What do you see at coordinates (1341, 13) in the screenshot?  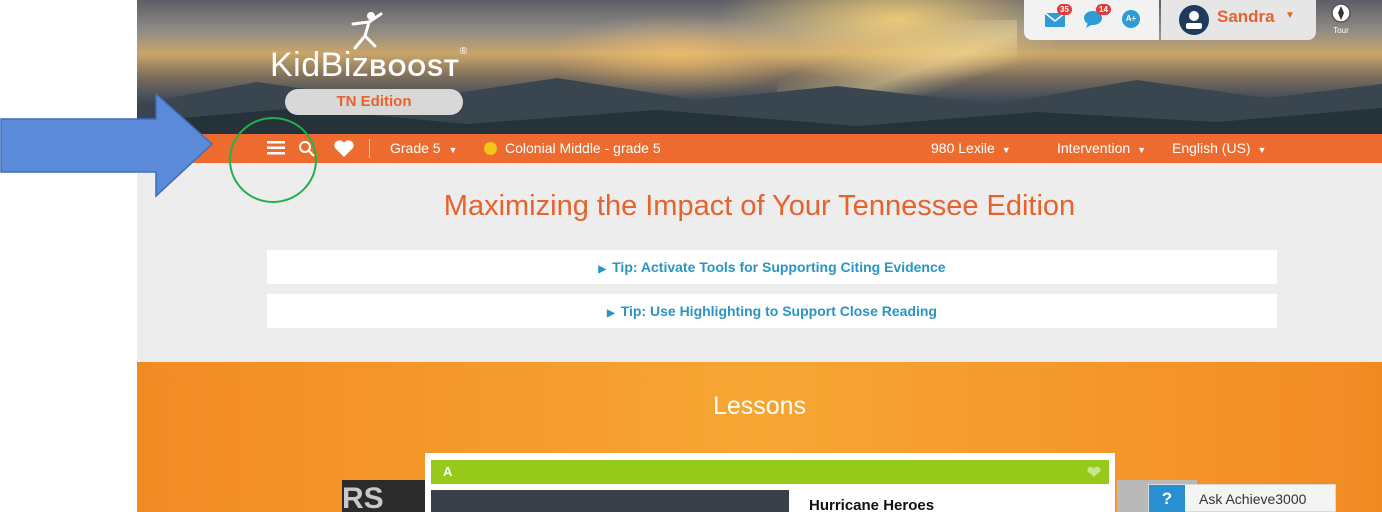 I see `compass-icon` at bounding box center [1341, 13].